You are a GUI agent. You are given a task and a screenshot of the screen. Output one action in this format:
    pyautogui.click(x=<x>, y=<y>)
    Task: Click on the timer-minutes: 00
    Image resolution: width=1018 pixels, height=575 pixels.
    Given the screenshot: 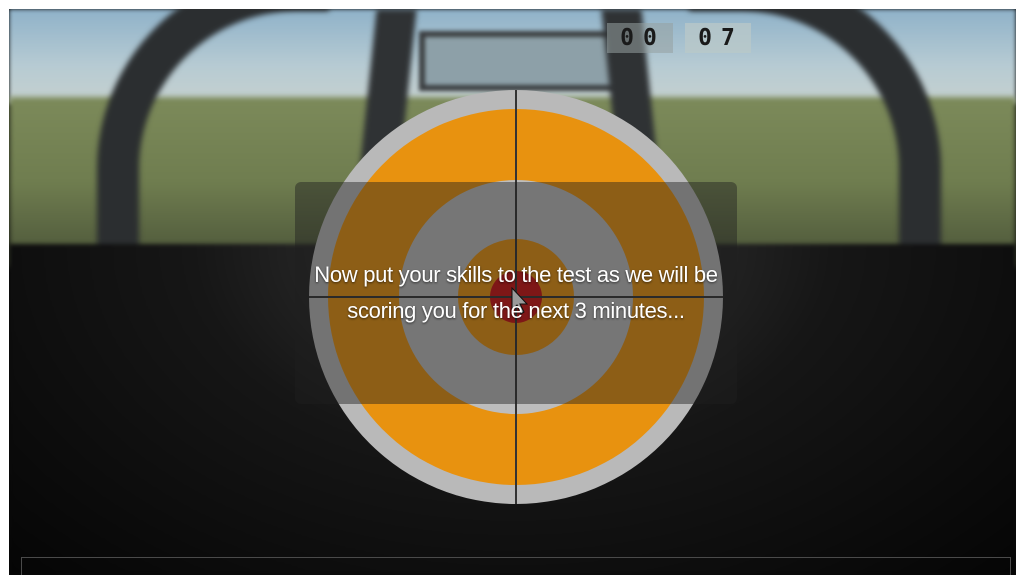 What is the action you would take?
    pyautogui.click(x=640, y=38)
    